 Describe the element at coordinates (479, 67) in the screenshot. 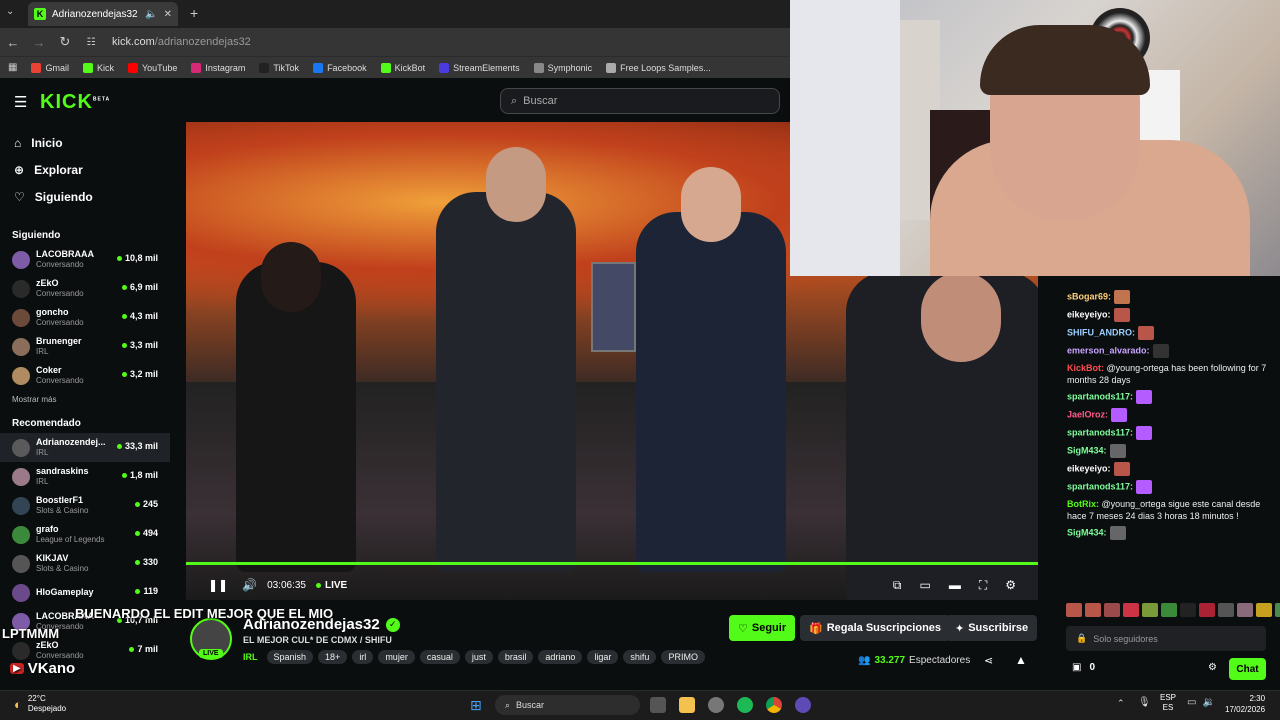

I see `bookmark-item: StreamElements` at that location.